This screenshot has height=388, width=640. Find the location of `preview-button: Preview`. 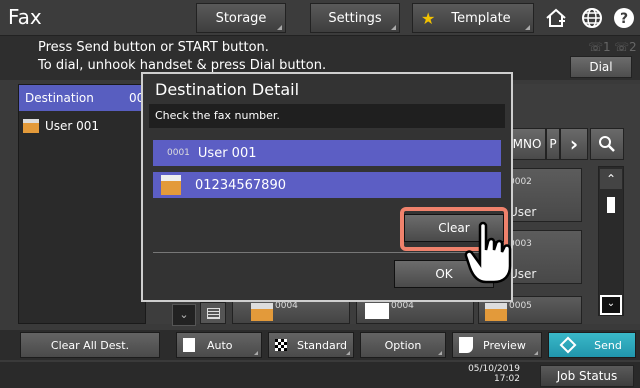

preview-button: Preview is located at coordinates (497, 345).